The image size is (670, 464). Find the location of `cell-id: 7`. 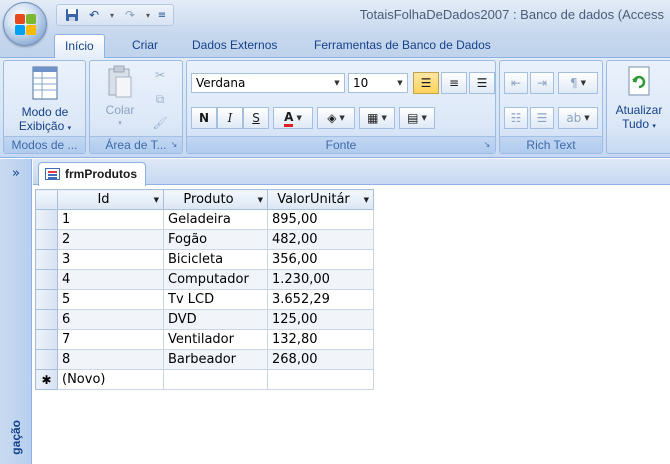

cell-id: 7 is located at coordinates (110, 339).